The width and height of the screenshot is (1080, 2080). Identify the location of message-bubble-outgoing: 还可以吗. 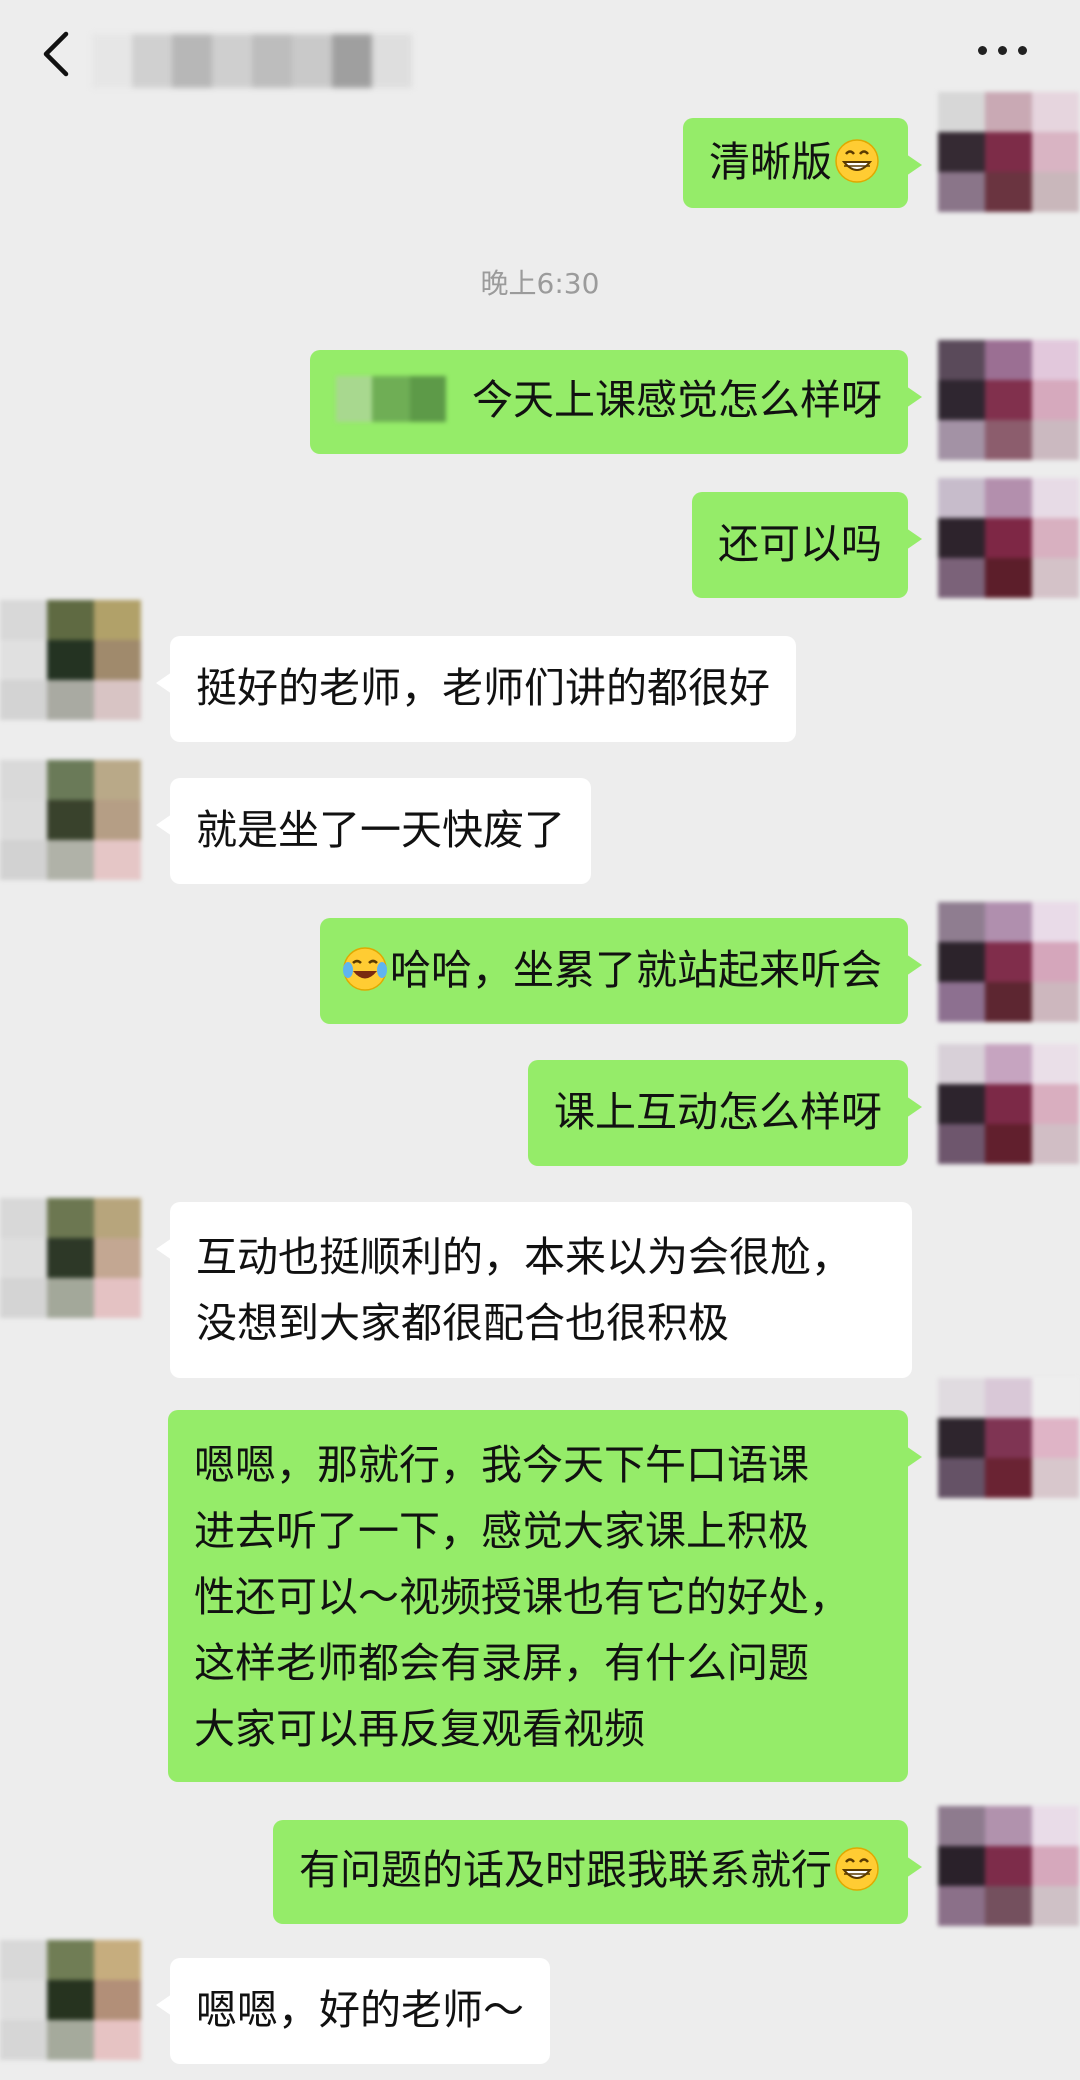
(807, 545).